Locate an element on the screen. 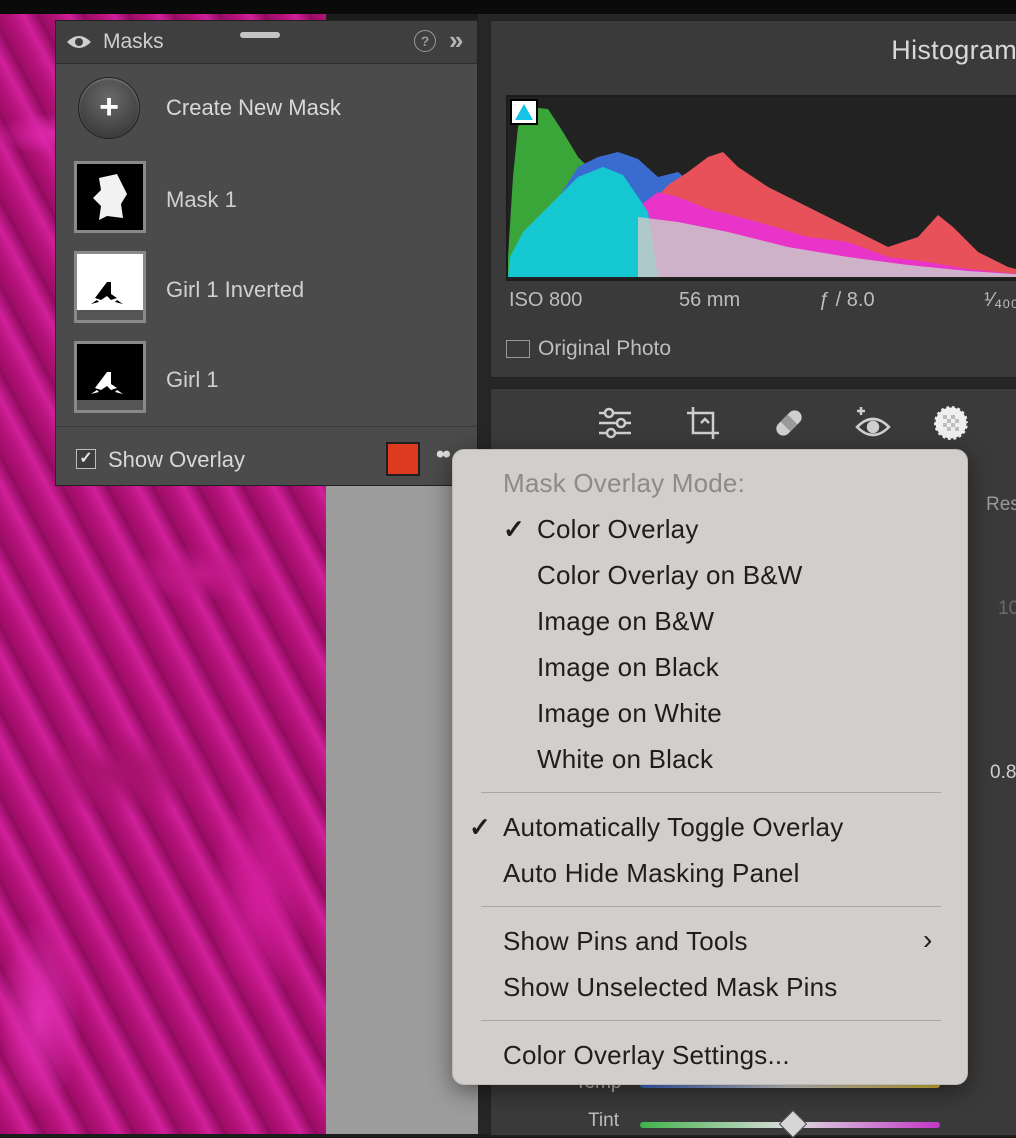 This screenshot has height=1138, width=1016. mask-label: Mask 1 is located at coordinates (201, 200).